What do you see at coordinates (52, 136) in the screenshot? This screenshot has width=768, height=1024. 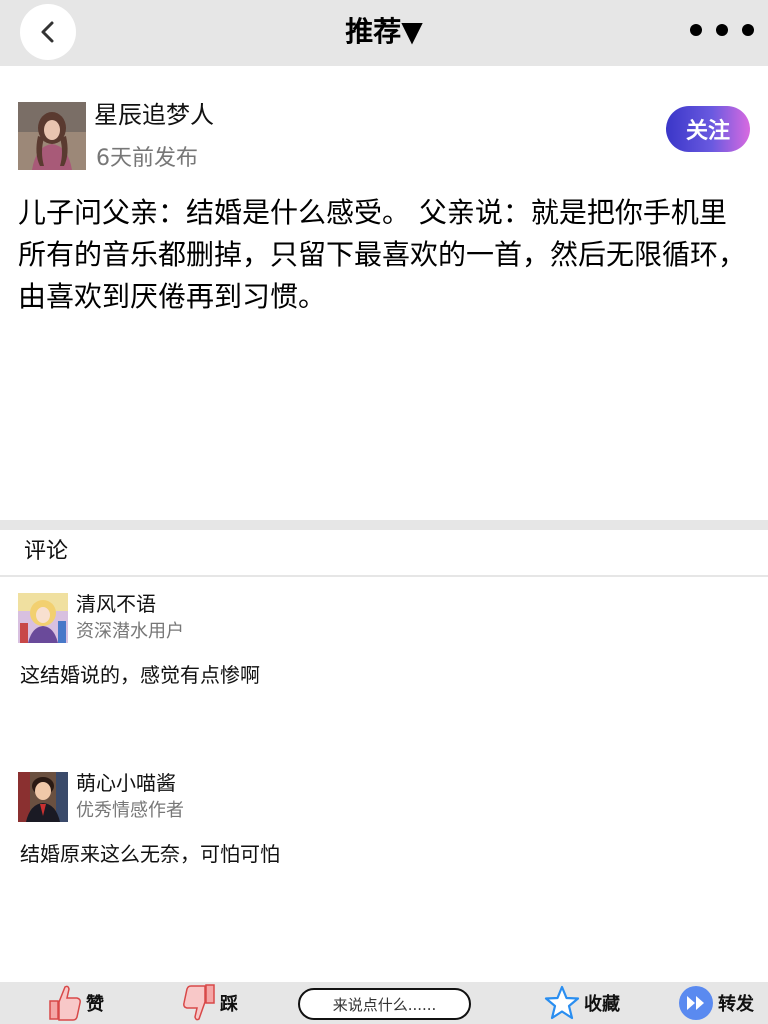 I see `author-avatar` at bounding box center [52, 136].